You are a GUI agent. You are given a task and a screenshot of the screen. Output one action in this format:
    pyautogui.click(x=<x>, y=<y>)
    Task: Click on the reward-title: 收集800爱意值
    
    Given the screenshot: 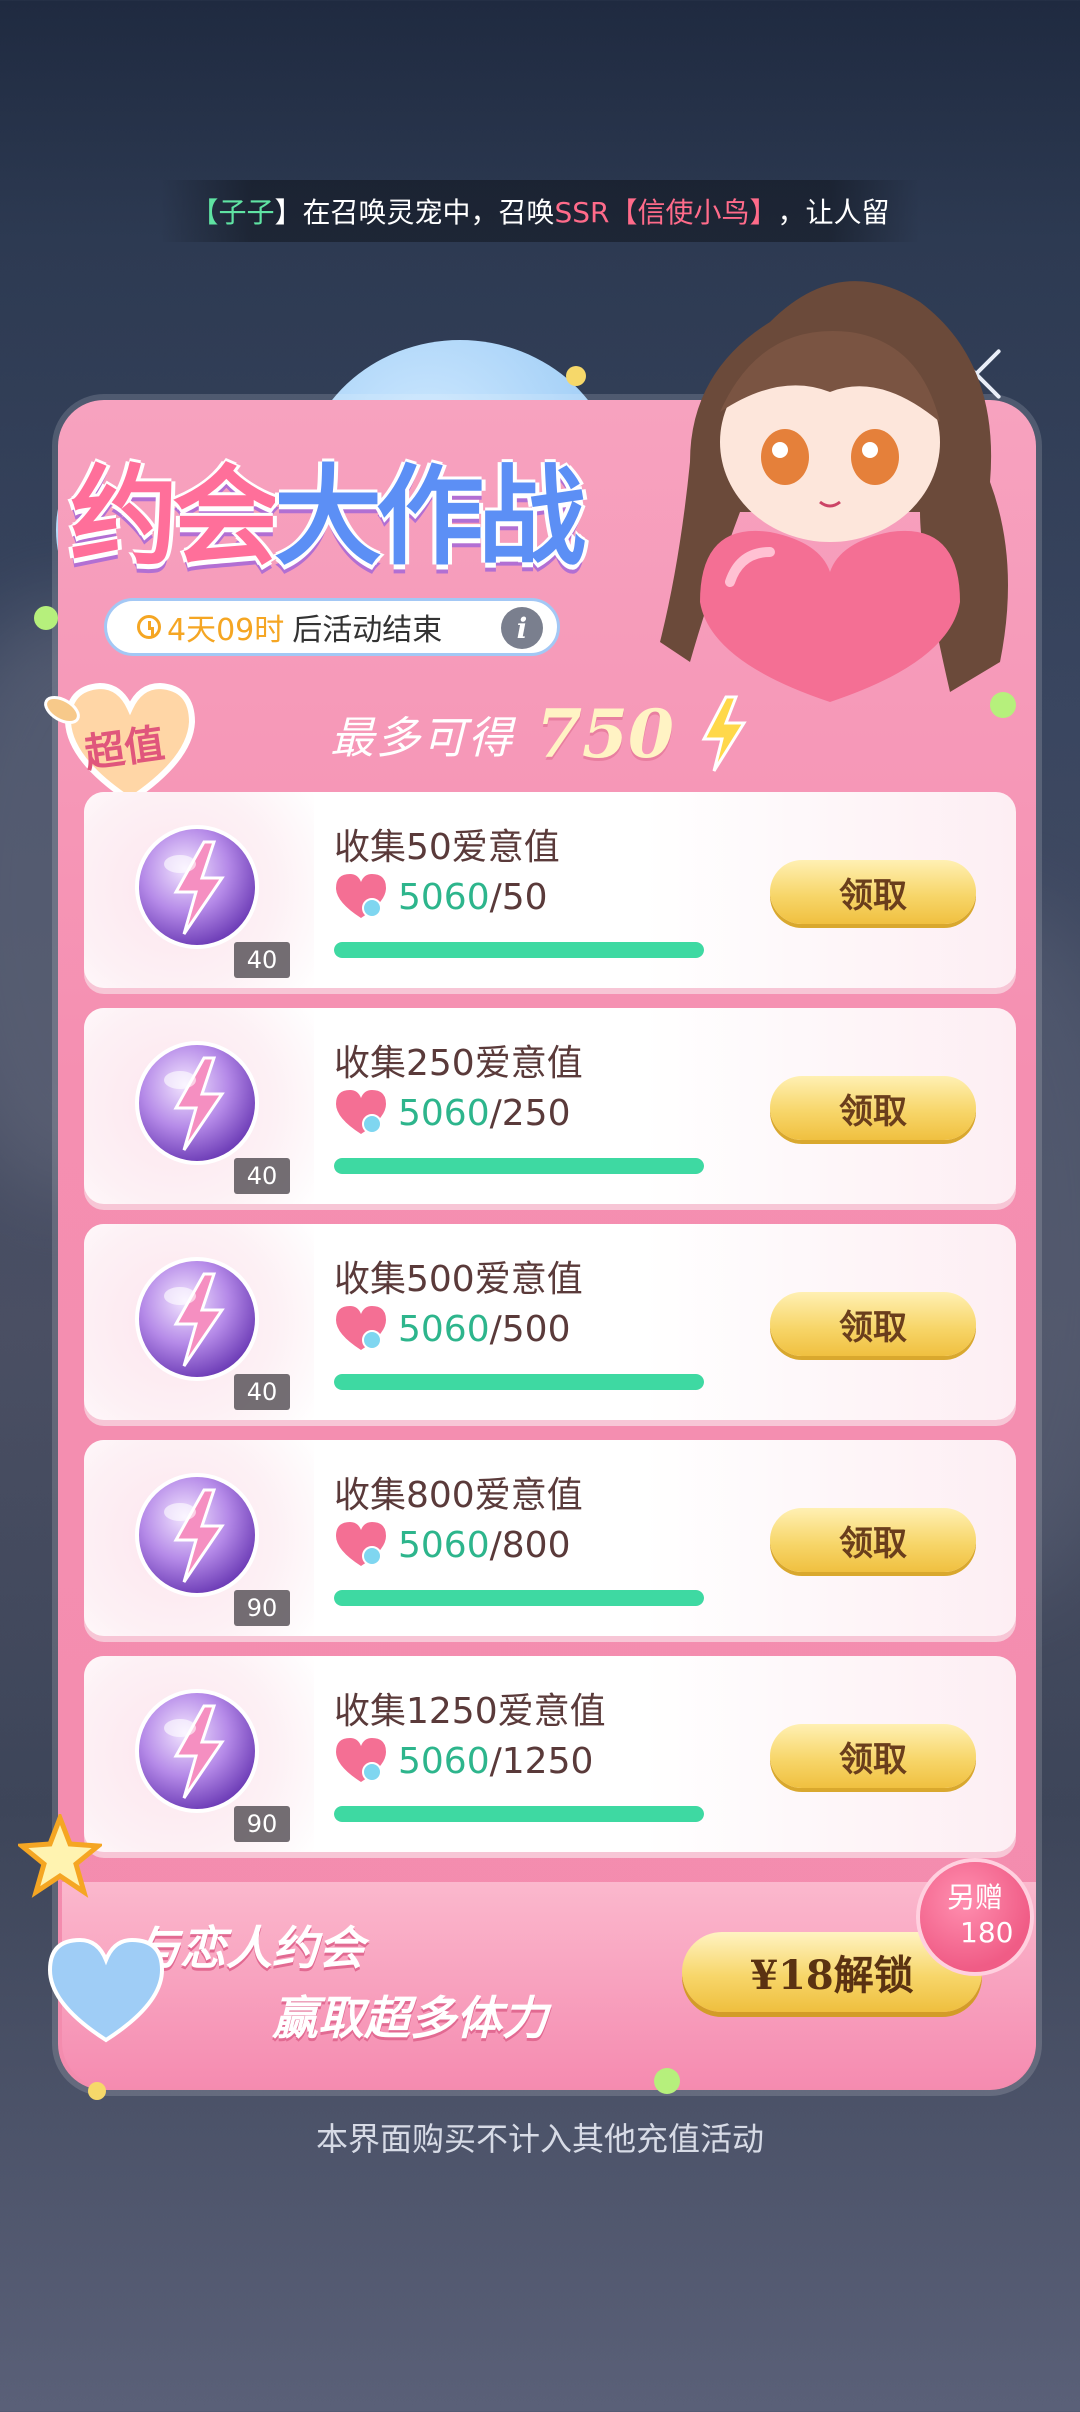 What is the action you would take?
    pyautogui.click(x=458, y=1495)
    